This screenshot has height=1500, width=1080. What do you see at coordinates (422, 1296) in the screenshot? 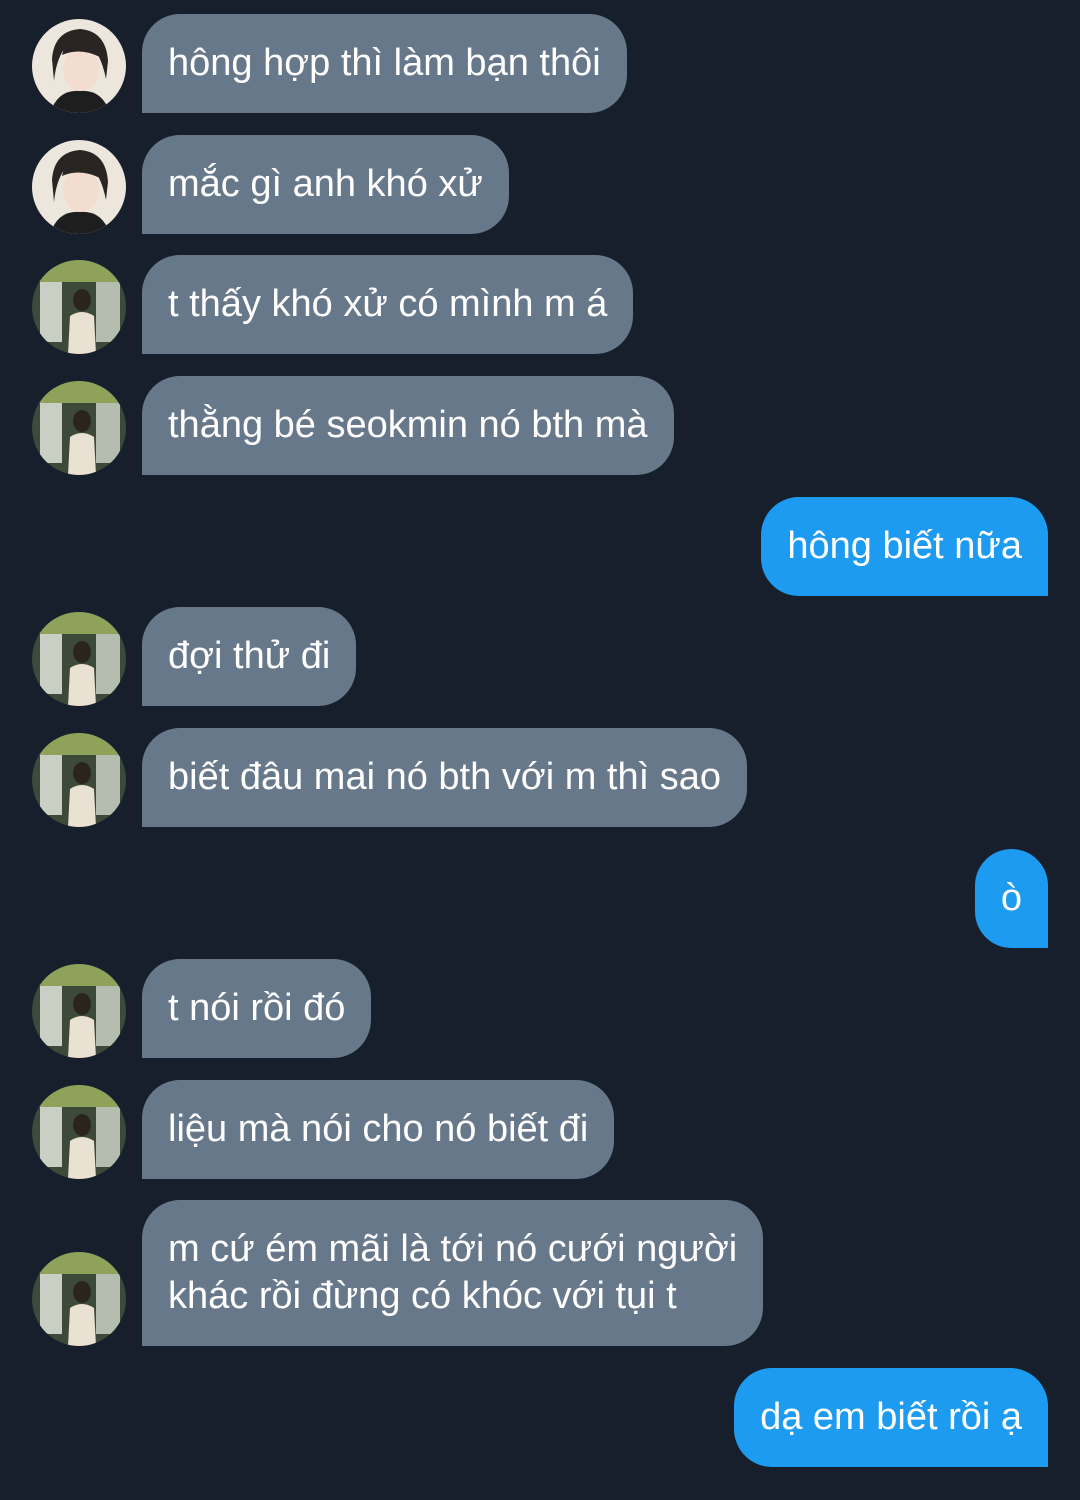
I see `message-text-line: khác rồi đừng có khóc với tụi t` at bounding box center [422, 1296].